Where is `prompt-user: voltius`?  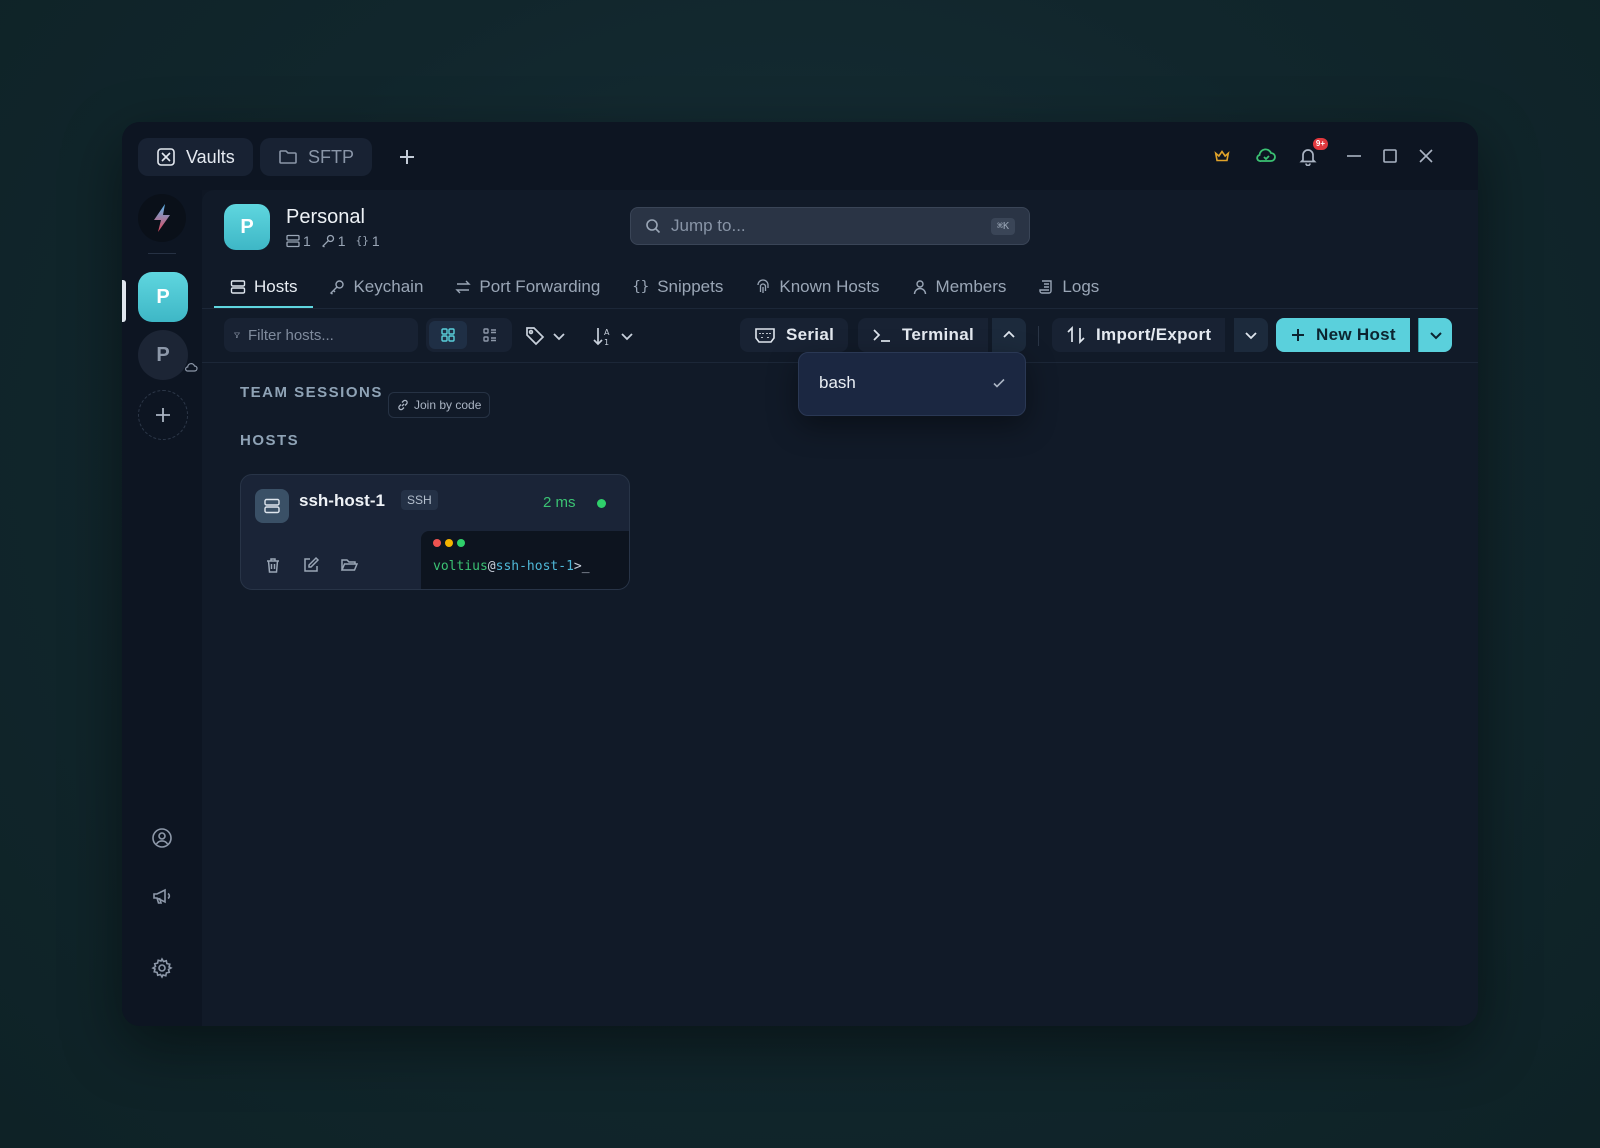 prompt-user: voltius is located at coordinates (460, 566).